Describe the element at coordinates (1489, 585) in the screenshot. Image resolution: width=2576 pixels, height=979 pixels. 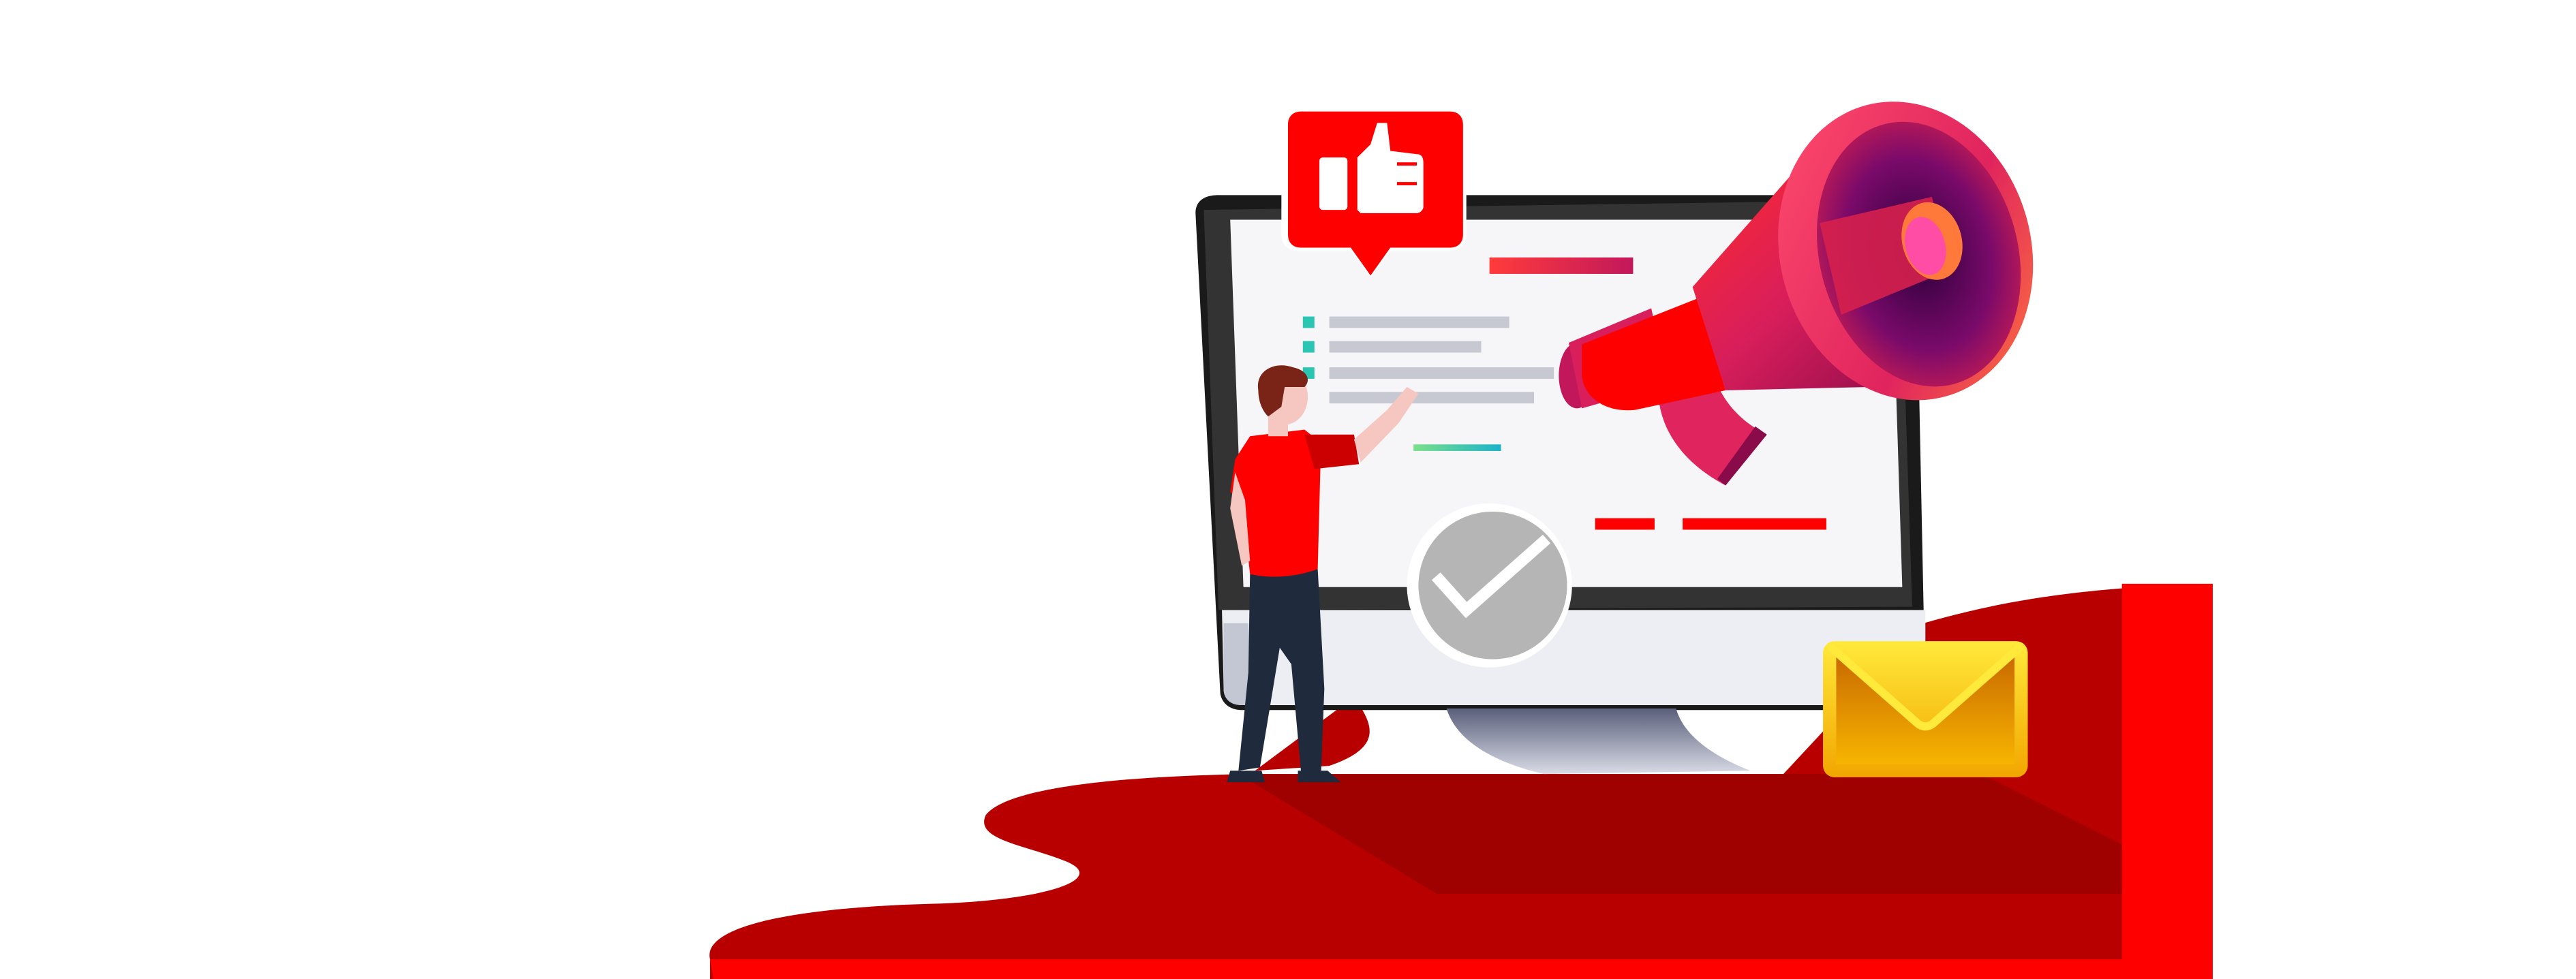
I see `check-badge` at that location.